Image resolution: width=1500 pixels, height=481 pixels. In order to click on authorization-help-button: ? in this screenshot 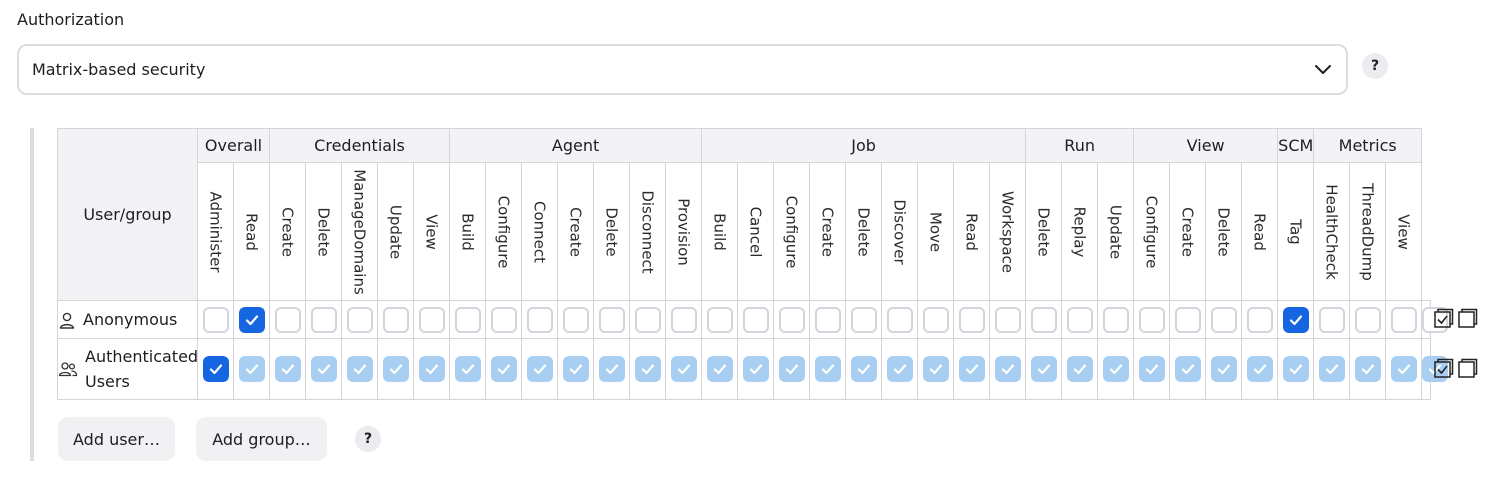, I will do `click(1375, 66)`.